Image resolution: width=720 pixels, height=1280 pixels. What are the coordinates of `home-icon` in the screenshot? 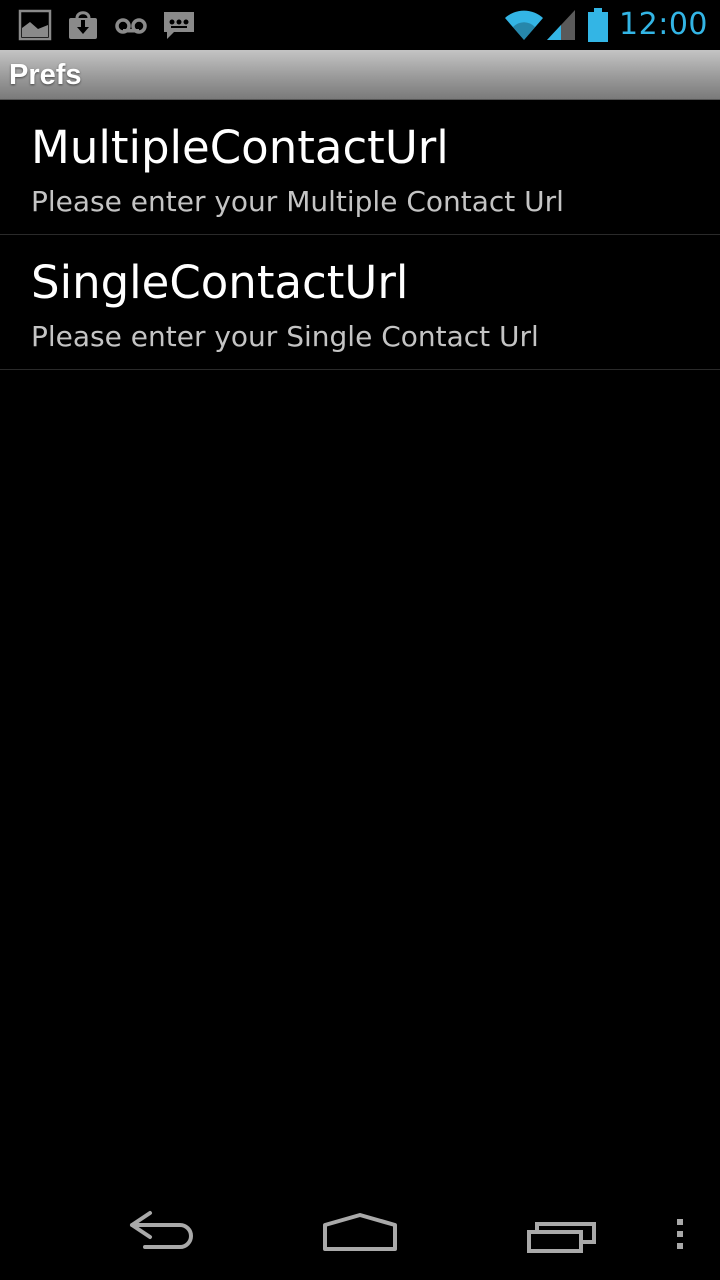 It's located at (360, 1232).